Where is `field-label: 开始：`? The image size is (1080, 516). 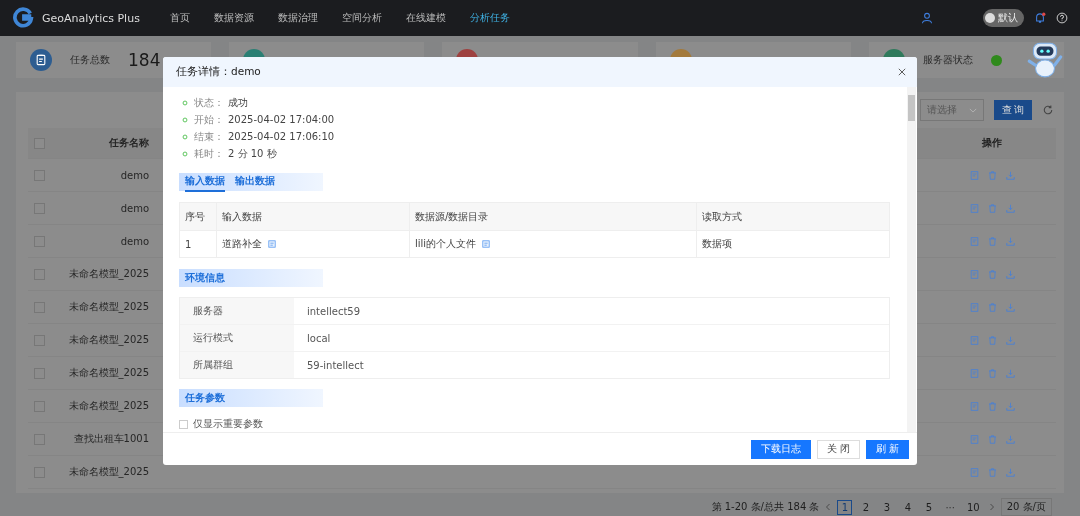
field-label: 开始： is located at coordinates (209, 119).